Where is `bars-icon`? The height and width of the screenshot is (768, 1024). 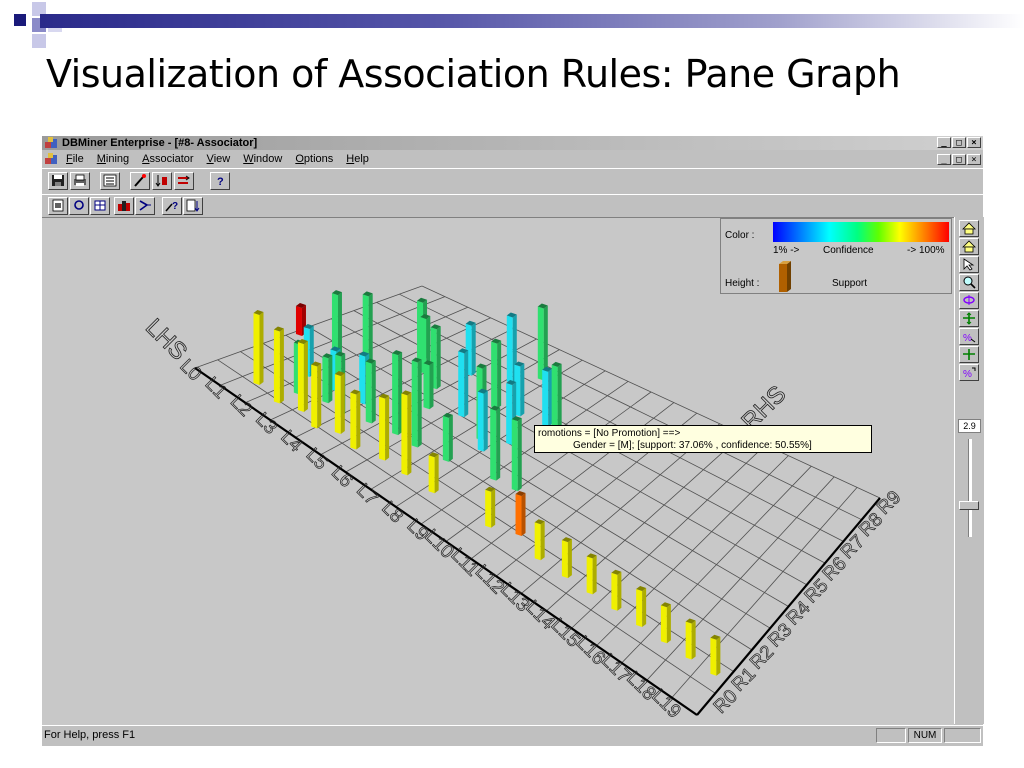
bars-icon is located at coordinates (124, 206).